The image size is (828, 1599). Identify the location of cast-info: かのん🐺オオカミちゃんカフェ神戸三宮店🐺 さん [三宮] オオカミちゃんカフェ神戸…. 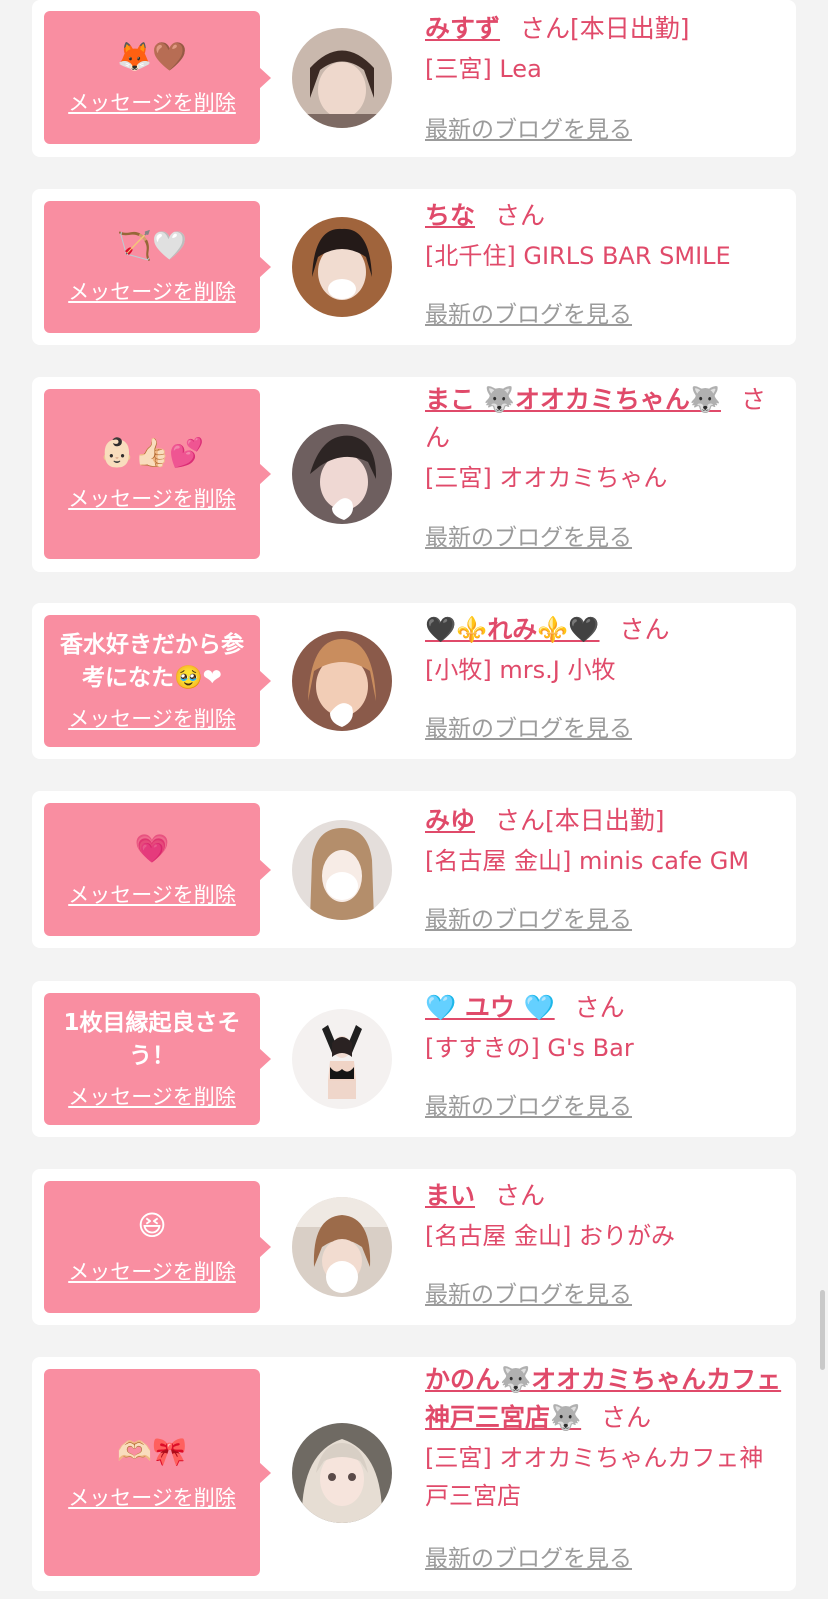
(605, 1466).